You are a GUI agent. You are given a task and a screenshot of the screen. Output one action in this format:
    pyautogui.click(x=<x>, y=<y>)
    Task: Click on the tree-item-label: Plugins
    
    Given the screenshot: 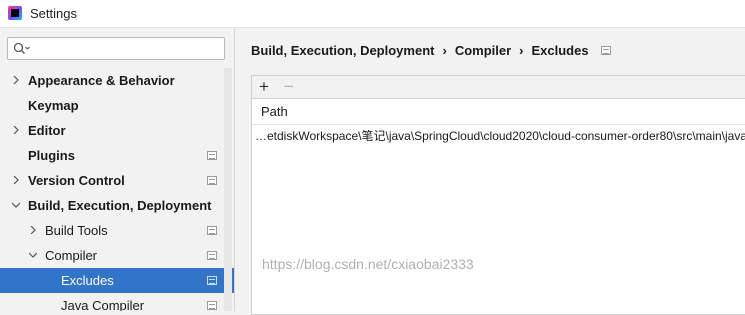 What is the action you would take?
    pyautogui.click(x=51, y=155)
    